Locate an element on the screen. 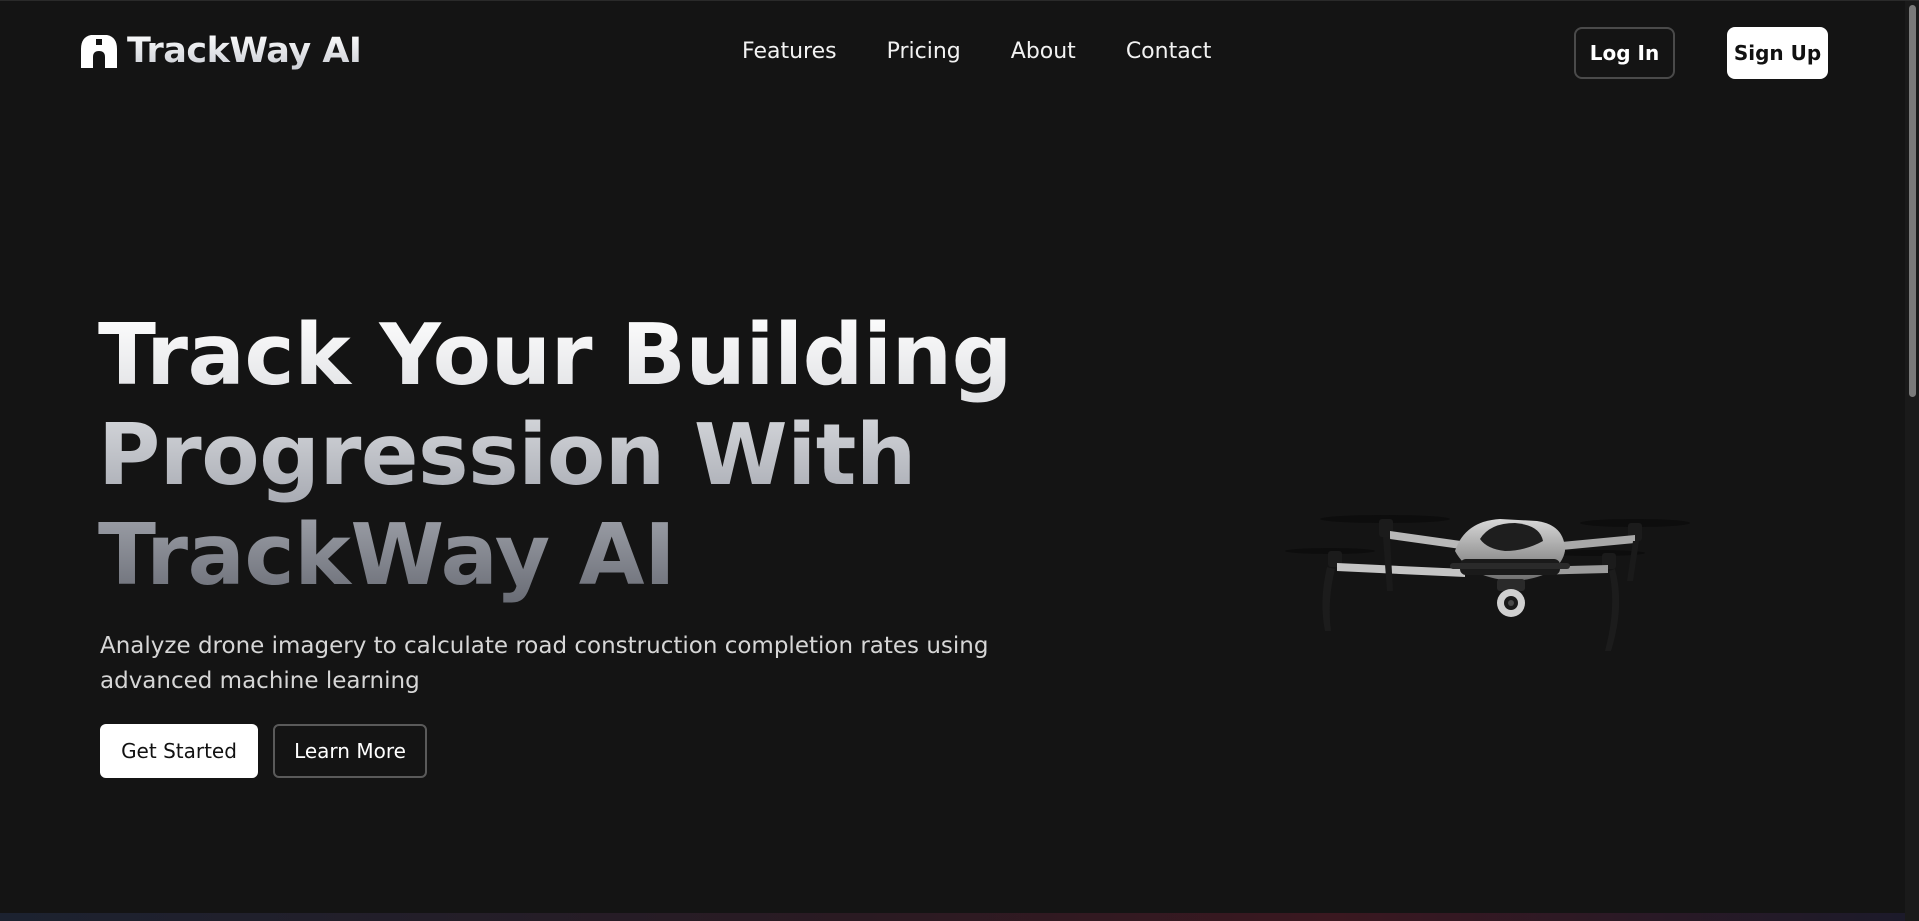  brand-name: TrackWay AI is located at coordinates (244, 51).